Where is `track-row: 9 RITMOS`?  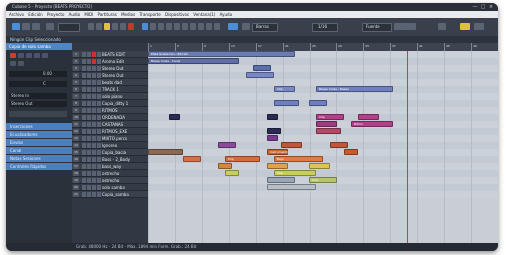 track-row: 9 RITMOS is located at coordinates (110, 110).